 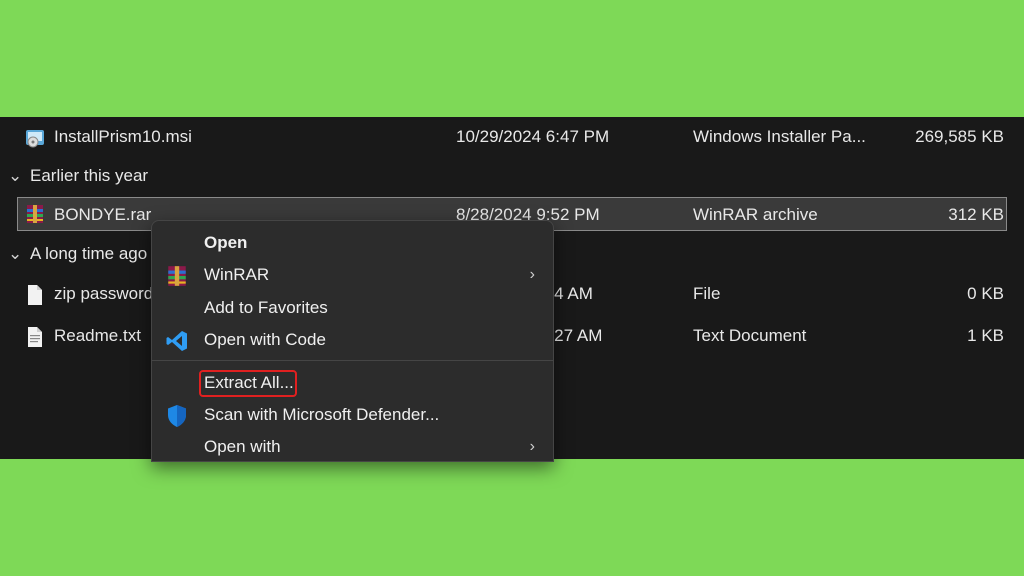 What do you see at coordinates (352, 275) in the screenshot?
I see `menu-item-winrar: WinRAR ›` at bounding box center [352, 275].